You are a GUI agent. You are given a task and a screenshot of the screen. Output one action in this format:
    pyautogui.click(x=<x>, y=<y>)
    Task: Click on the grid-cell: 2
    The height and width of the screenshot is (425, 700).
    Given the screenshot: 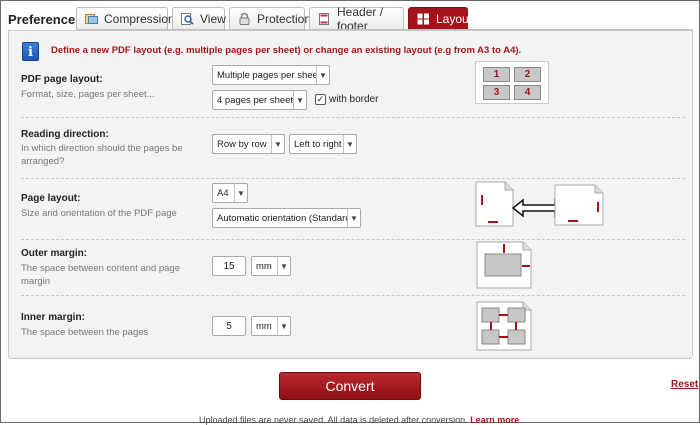 What is the action you would take?
    pyautogui.click(x=527, y=74)
    